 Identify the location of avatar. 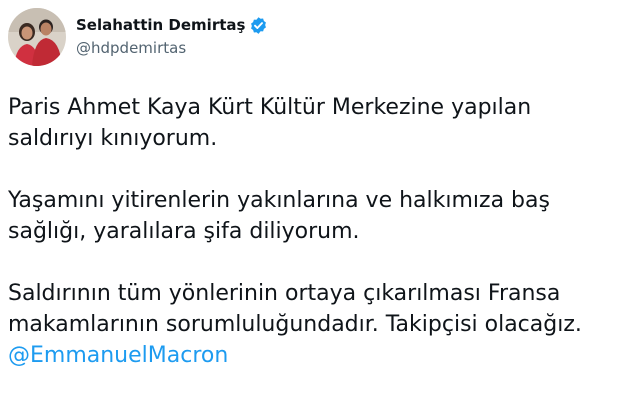
(37, 37).